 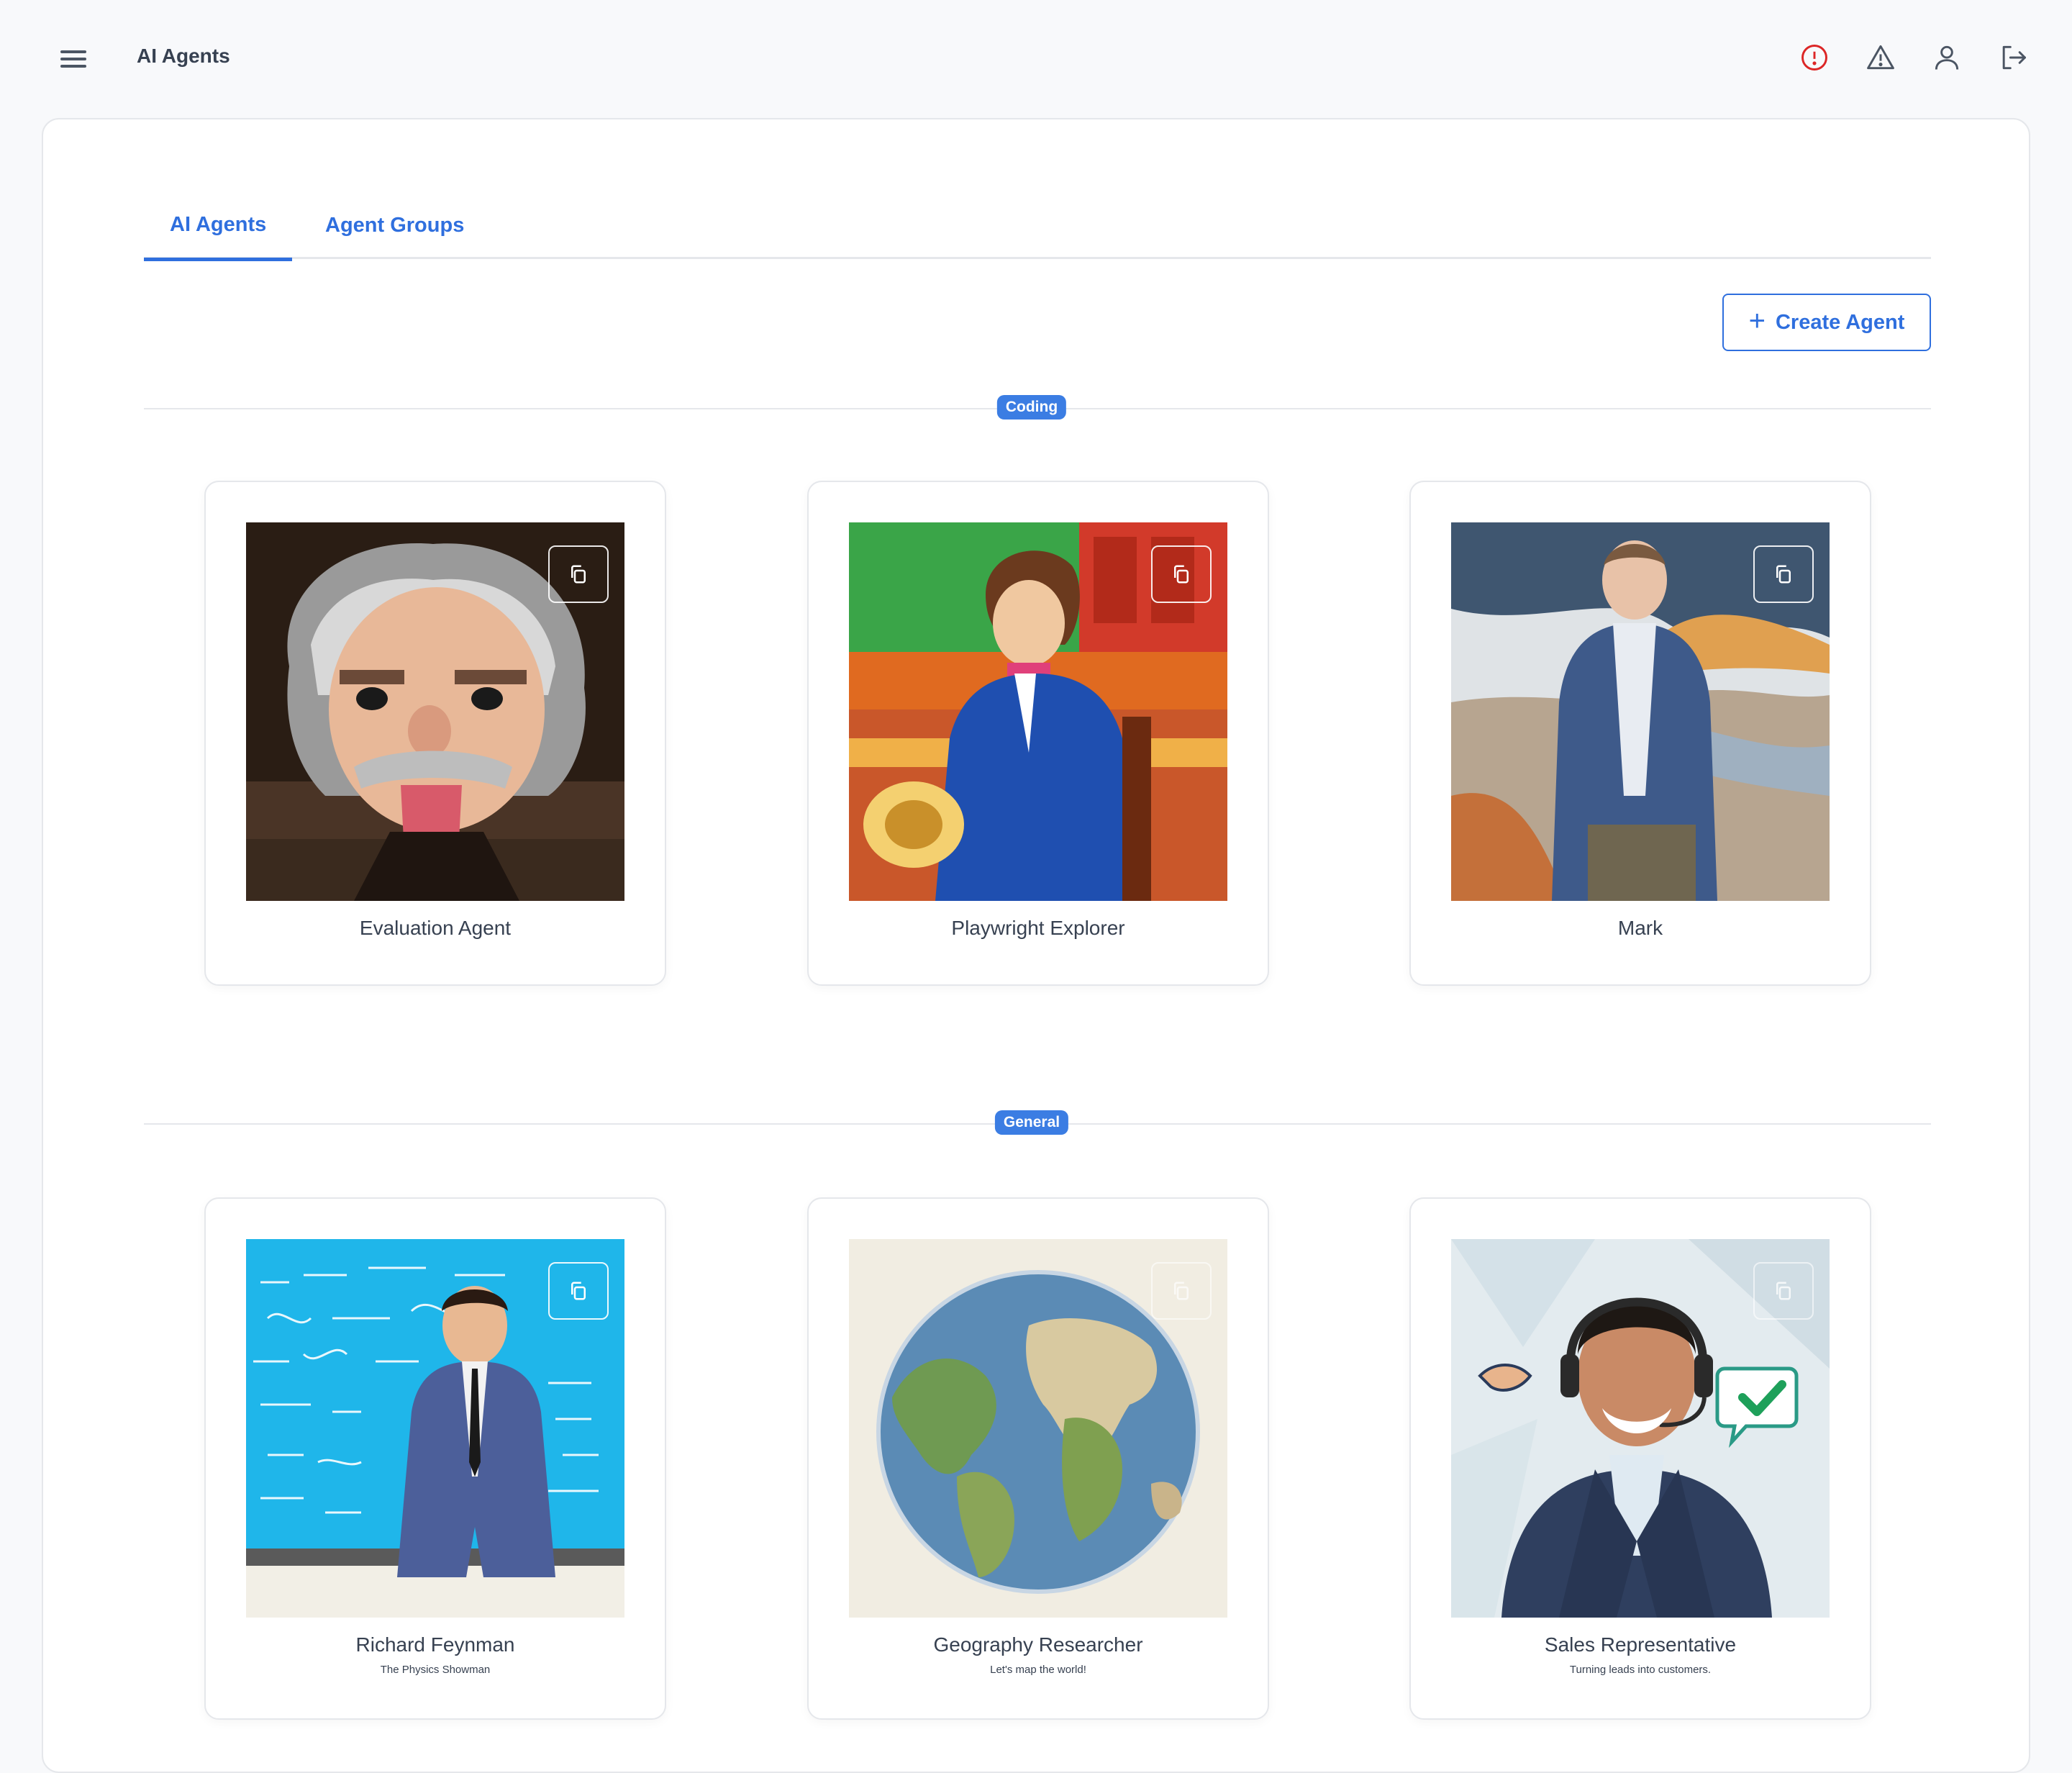 I want to click on alert-circle-icon, so click(x=1814, y=57).